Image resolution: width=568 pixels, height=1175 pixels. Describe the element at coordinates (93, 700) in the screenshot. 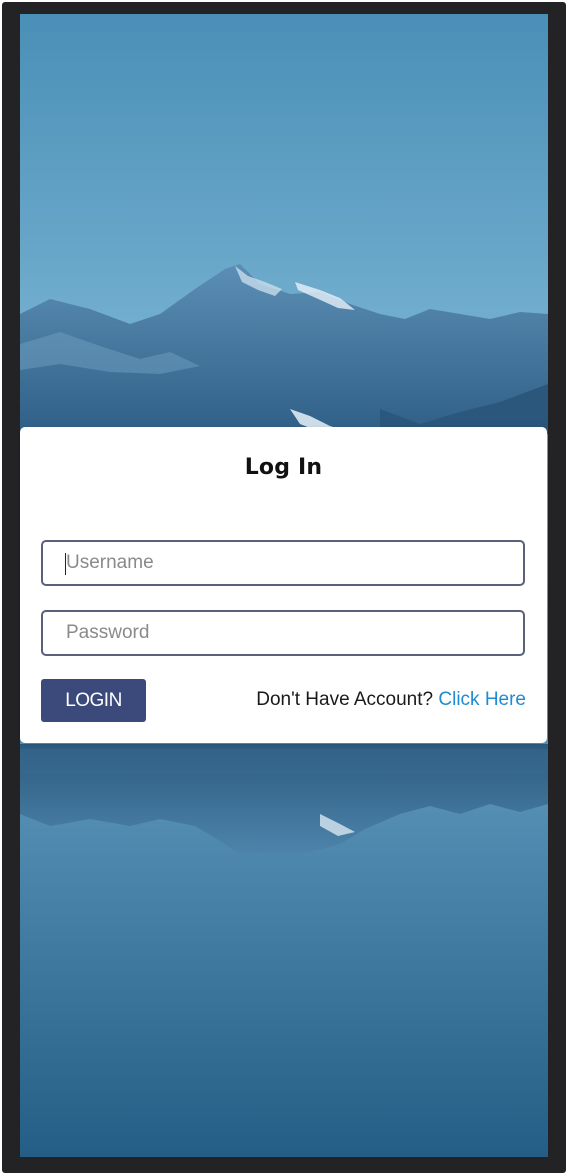

I see `login-button: LOGIN` at that location.